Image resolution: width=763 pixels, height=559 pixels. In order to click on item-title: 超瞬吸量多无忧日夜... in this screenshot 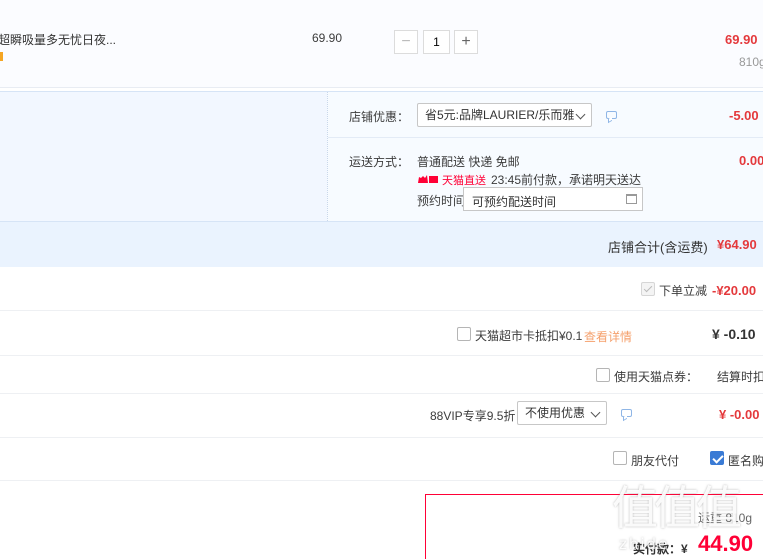, I will do `click(58, 39)`.